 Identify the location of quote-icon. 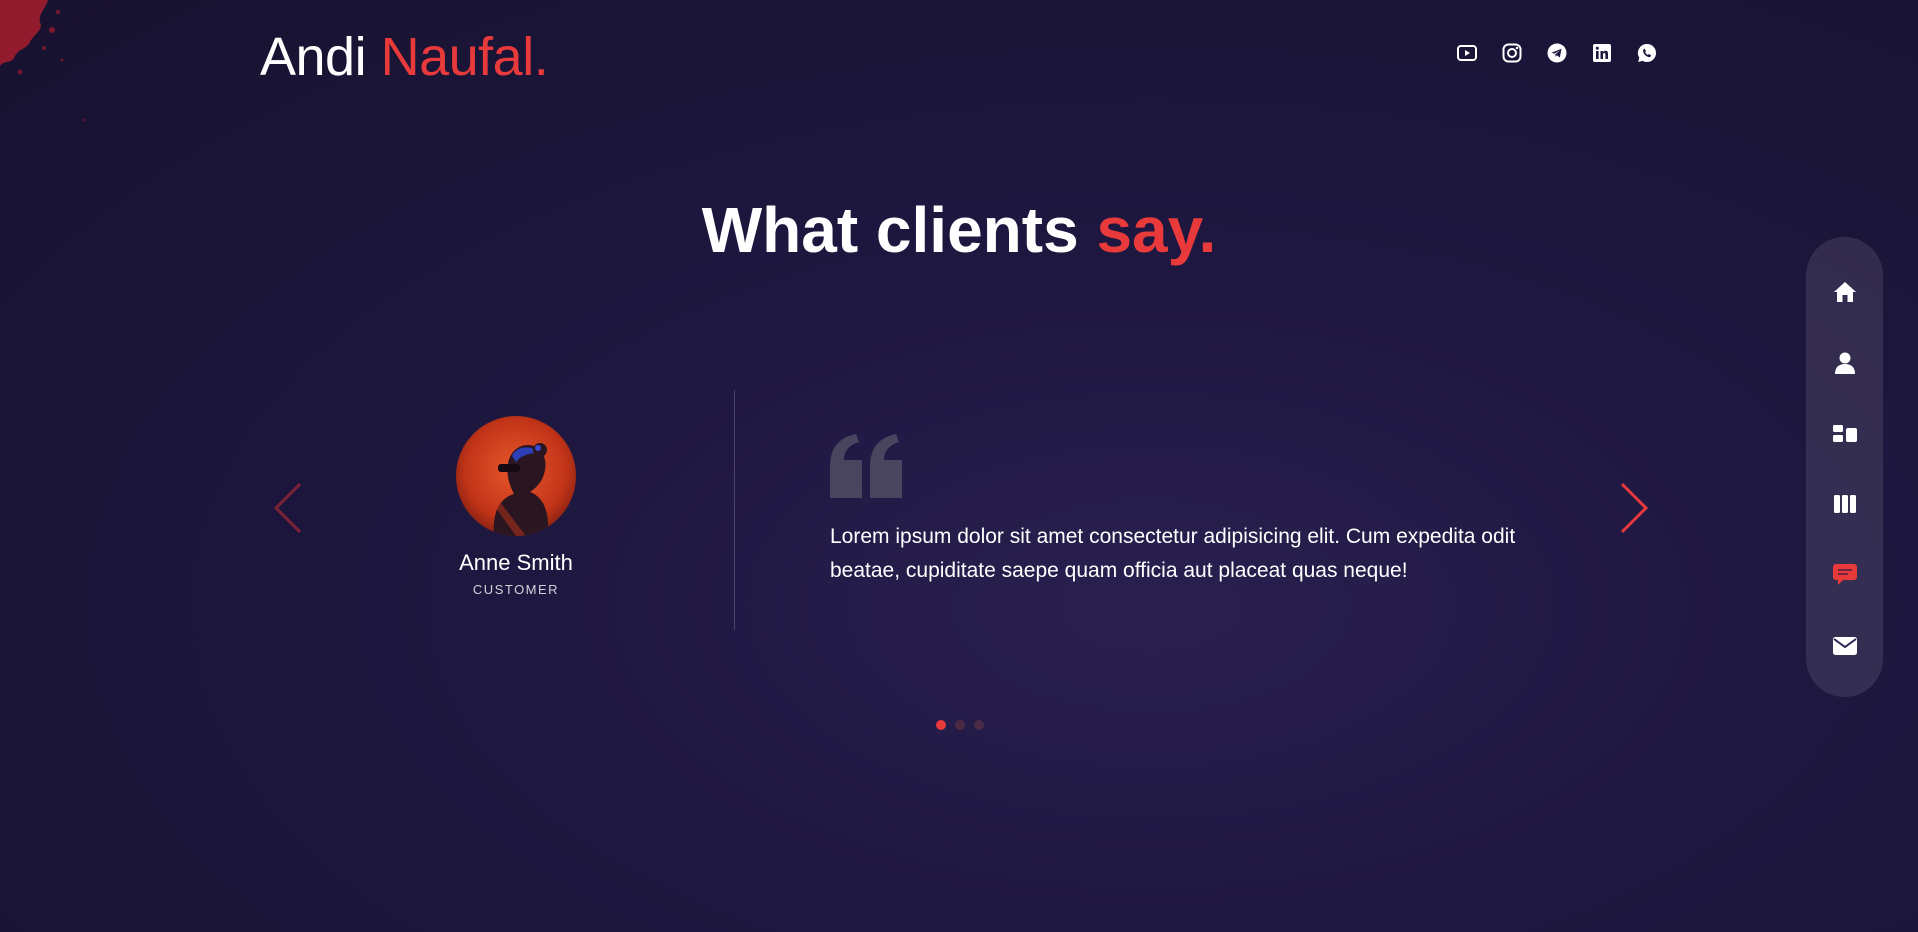
(867, 468).